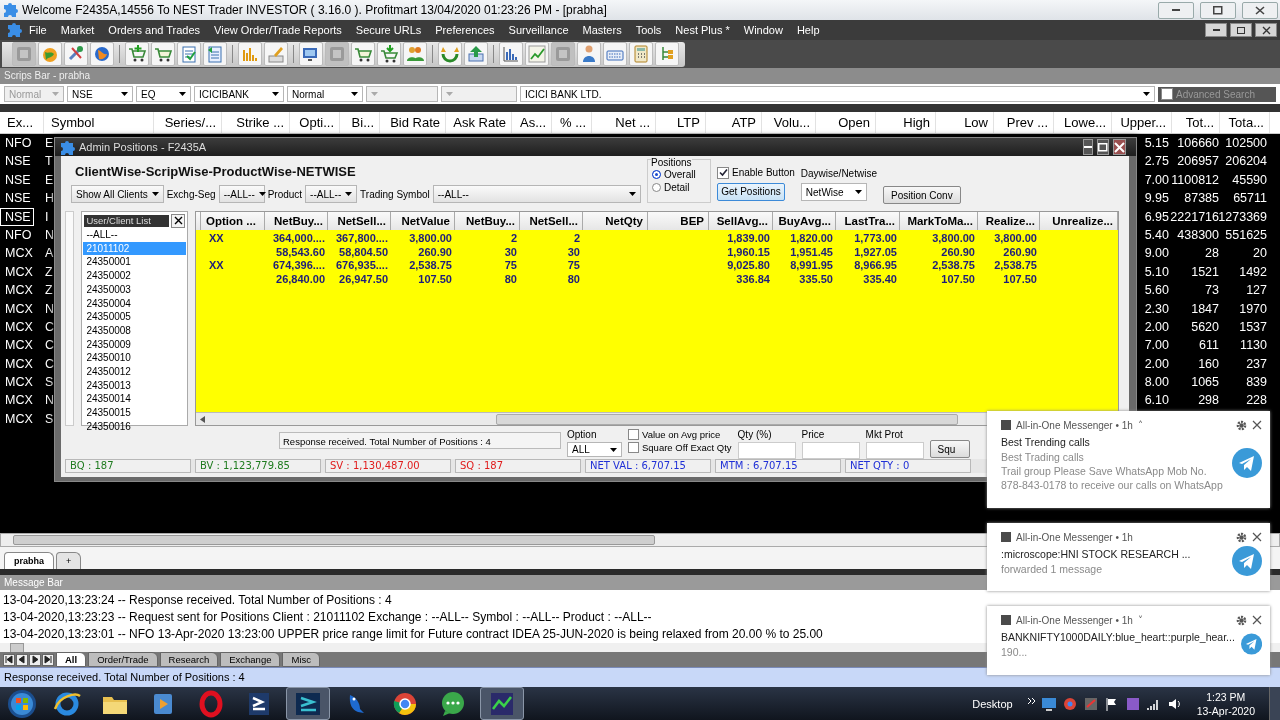  What do you see at coordinates (734, 122) in the screenshot?
I see `column-header: ATP` at bounding box center [734, 122].